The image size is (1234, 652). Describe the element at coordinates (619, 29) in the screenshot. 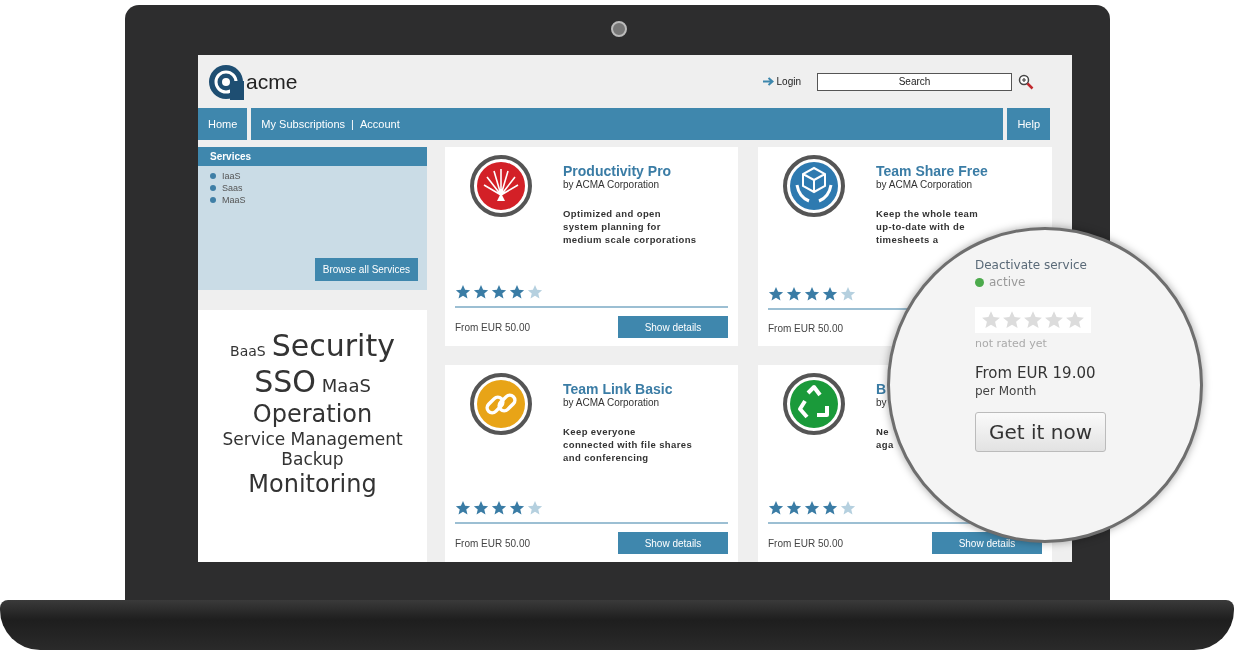

I see `camera-icon` at that location.